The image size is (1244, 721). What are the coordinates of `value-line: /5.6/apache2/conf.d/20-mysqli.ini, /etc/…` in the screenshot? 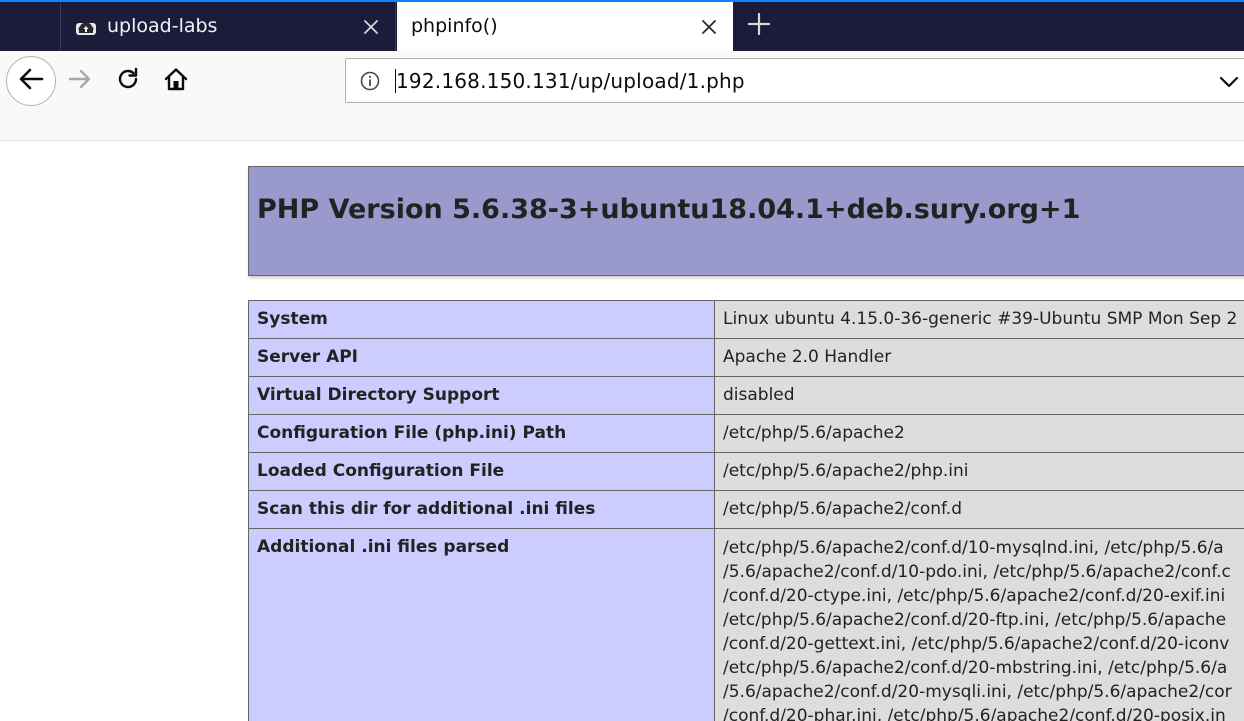 It's located at (977, 692).